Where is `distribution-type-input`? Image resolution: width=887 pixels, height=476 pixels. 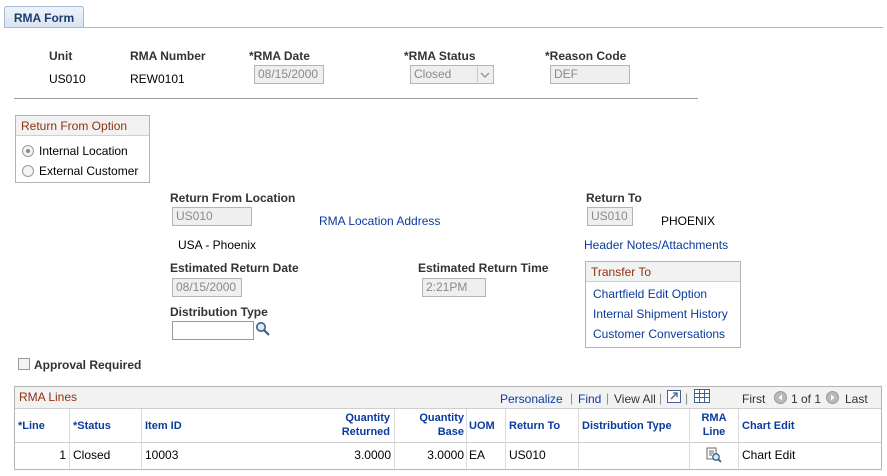 distribution-type-input is located at coordinates (213, 330).